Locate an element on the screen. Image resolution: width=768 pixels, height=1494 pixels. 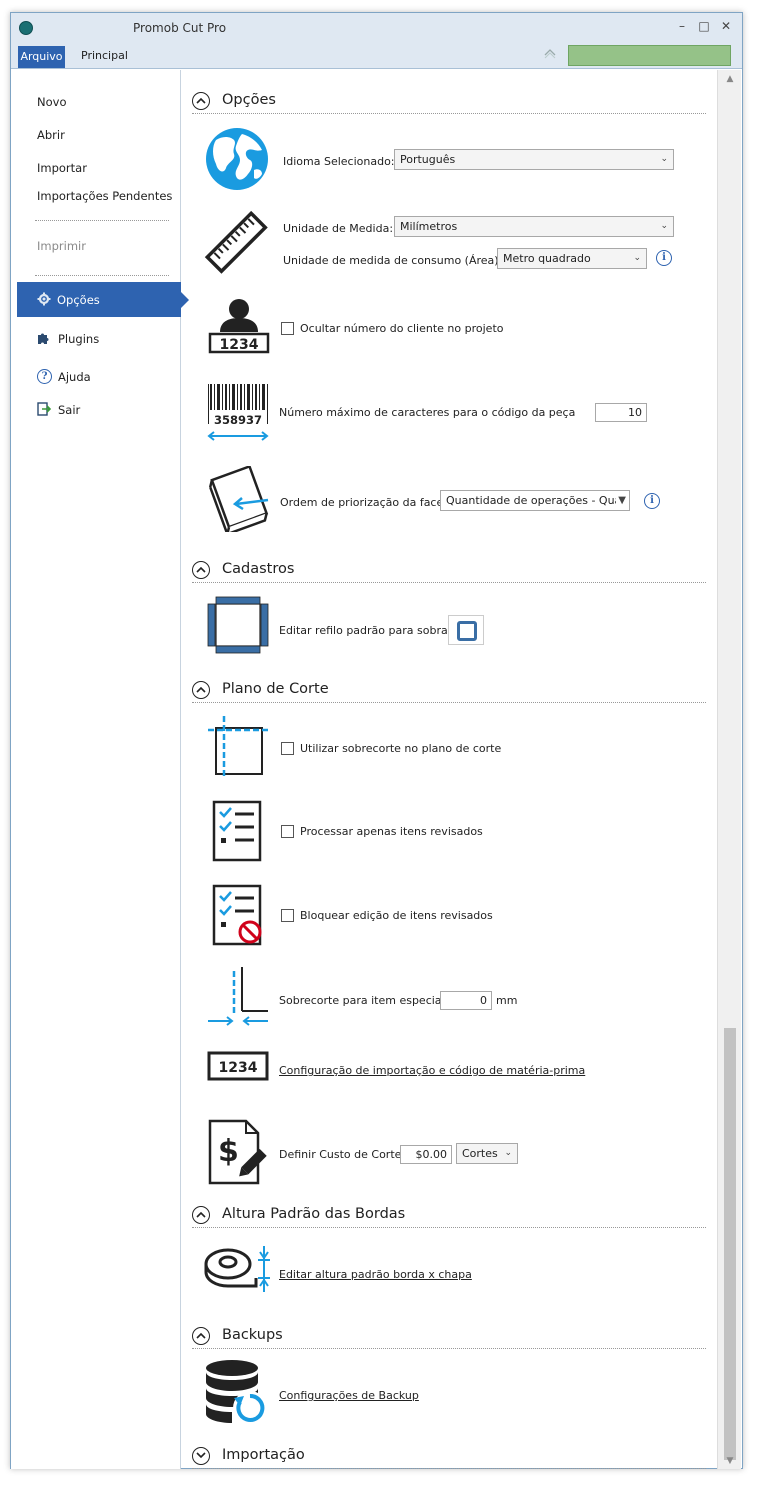
sidebar-item-importar: Importar is located at coordinates (62, 168).